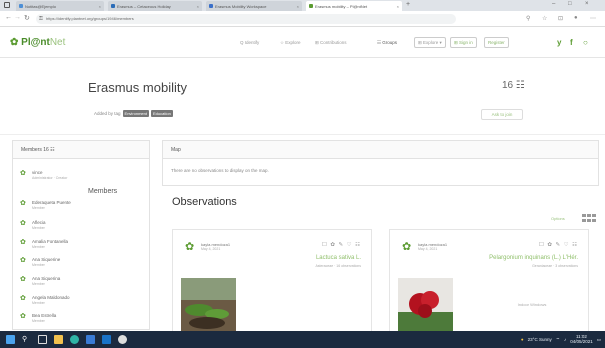 The width and height of the screenshot is (605, 348). Describe the element at coordinates (45, 205) in the screenshot. I see `member-item: ✿ Ederaqueta Puente Member` at that location.